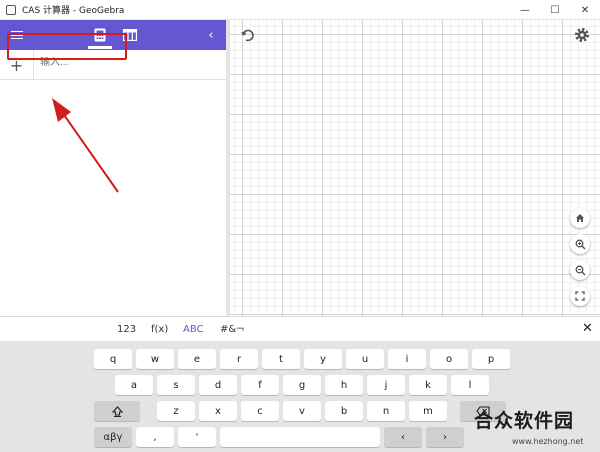 The image size is (600, 452). What do you see at coordinates (155, 437) in the screenshot?
I see `comma-key: ,` at bounding box center [155, 437].